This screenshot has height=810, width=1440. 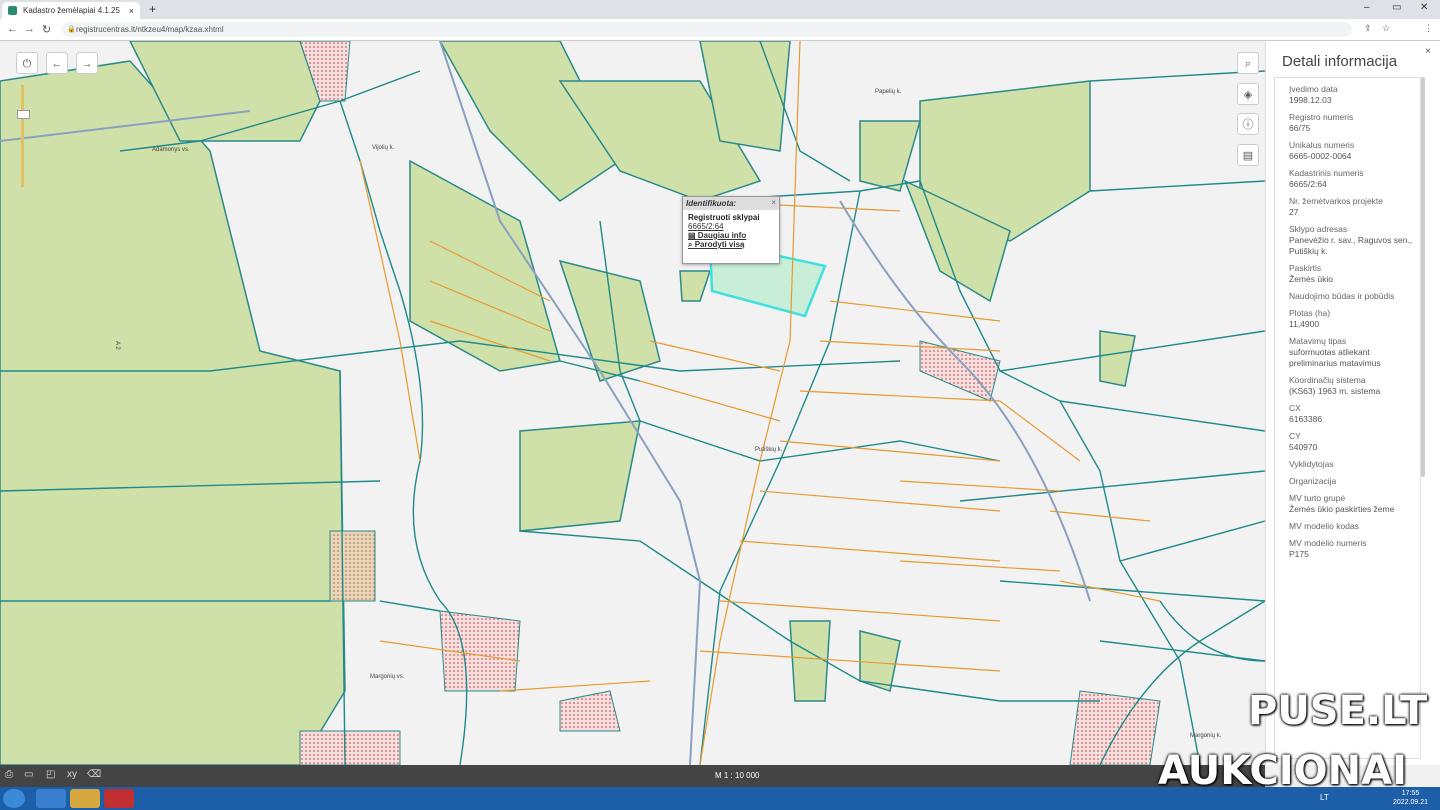 I want to click on place-label-e: Putiškių k., so click(x=769, y=450).